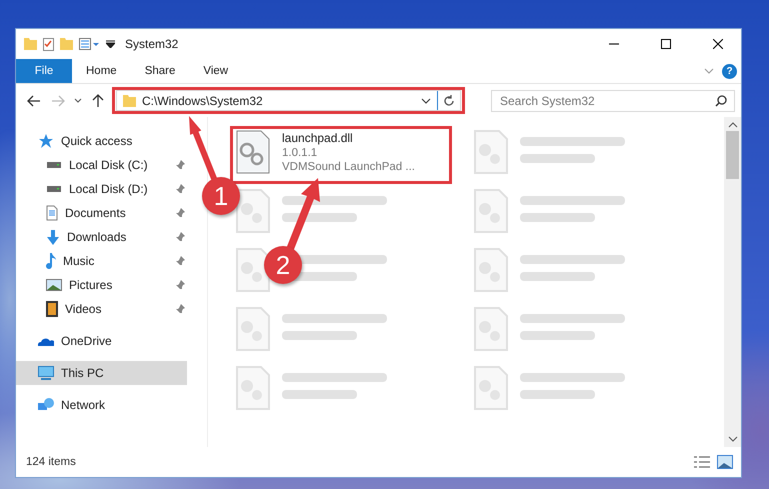 Image resolution: width=769 pixels, height=489 pixels. I want to click on chevron-up-icon, so click(733, 125).